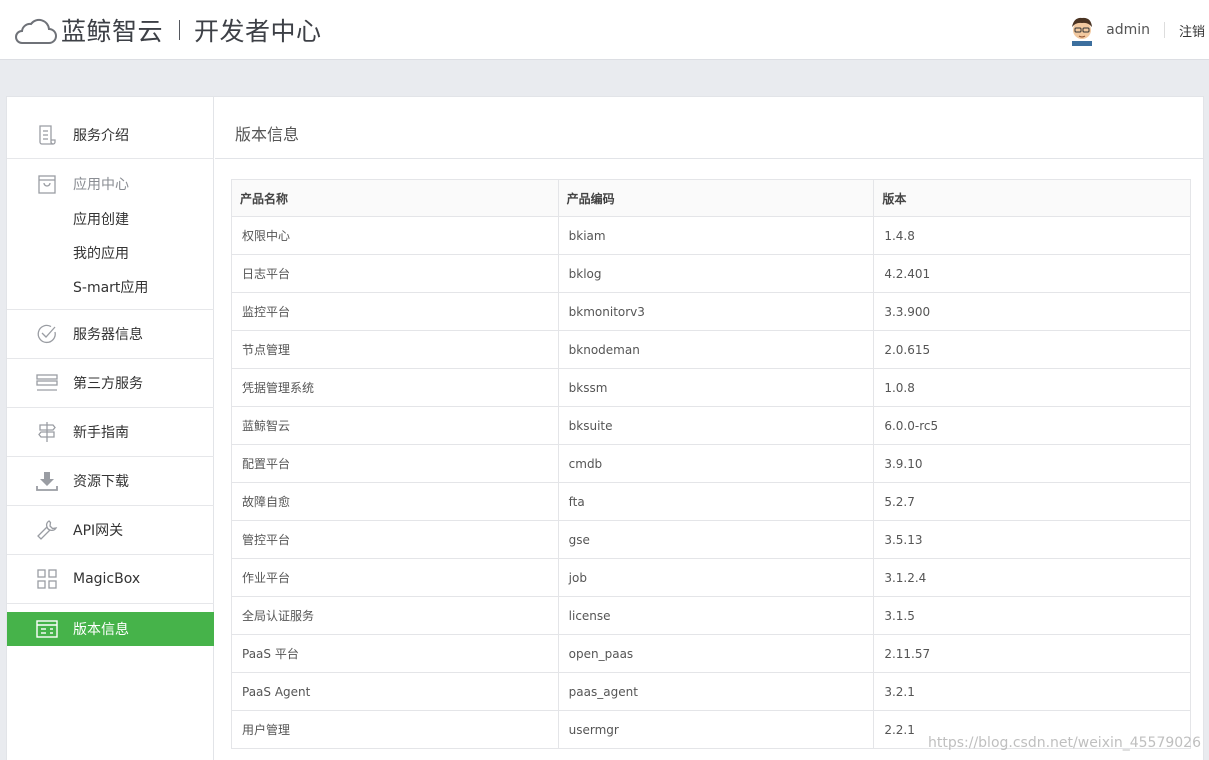 This screenshot has width=1209, height=760. I want to click on version-cell: 3.5.13, so click(1032, 539).